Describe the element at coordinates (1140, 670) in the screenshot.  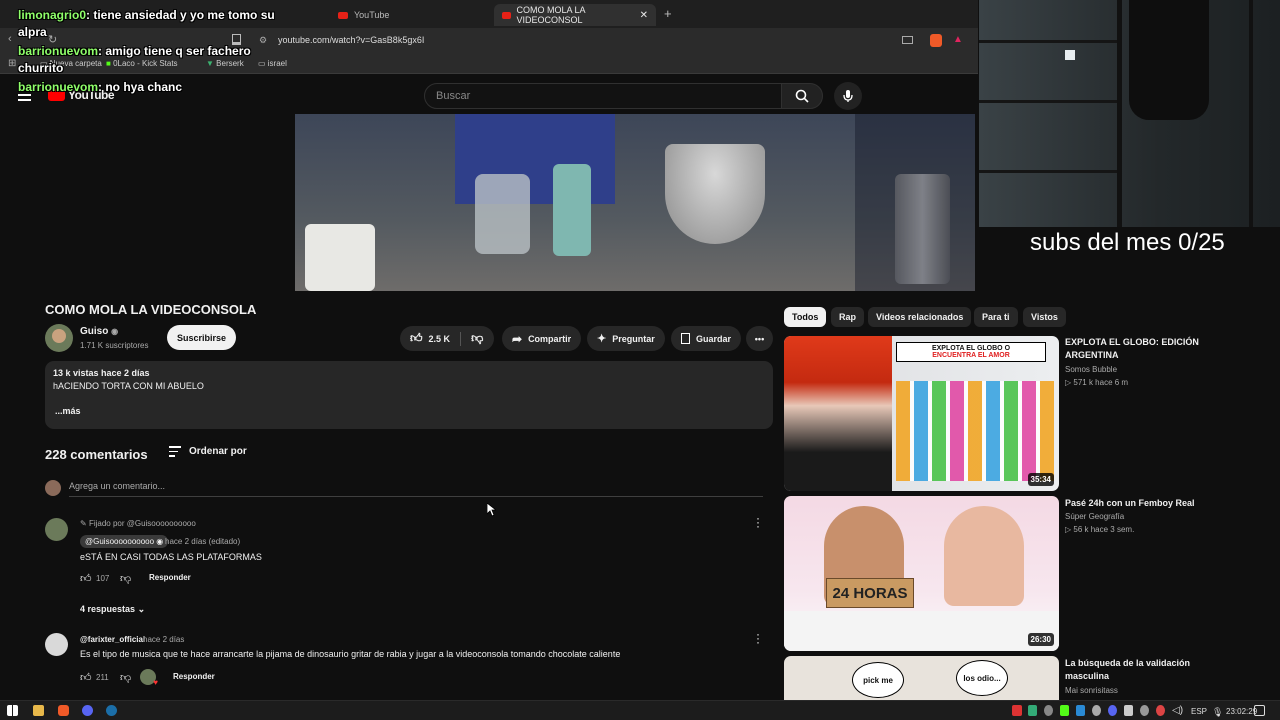
I see `related-title: La búsqueda de la validación masculina` at that location.